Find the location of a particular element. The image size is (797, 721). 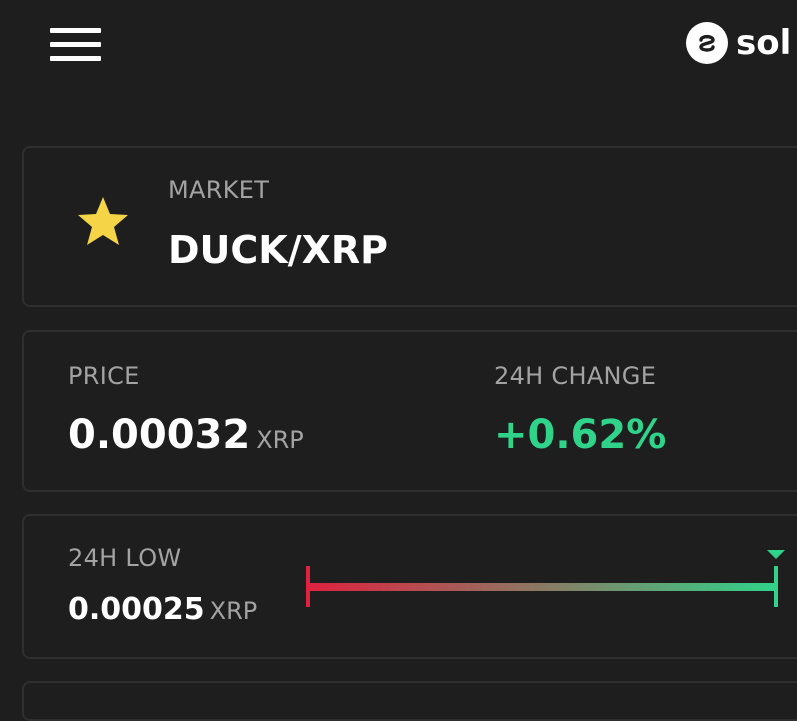

low-label: 24H LOW is located at coordinates (125, 558).